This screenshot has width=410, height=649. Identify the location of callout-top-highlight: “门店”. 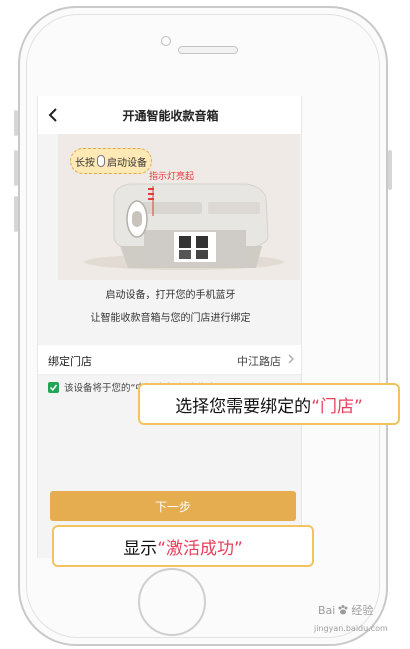
(337, 406).